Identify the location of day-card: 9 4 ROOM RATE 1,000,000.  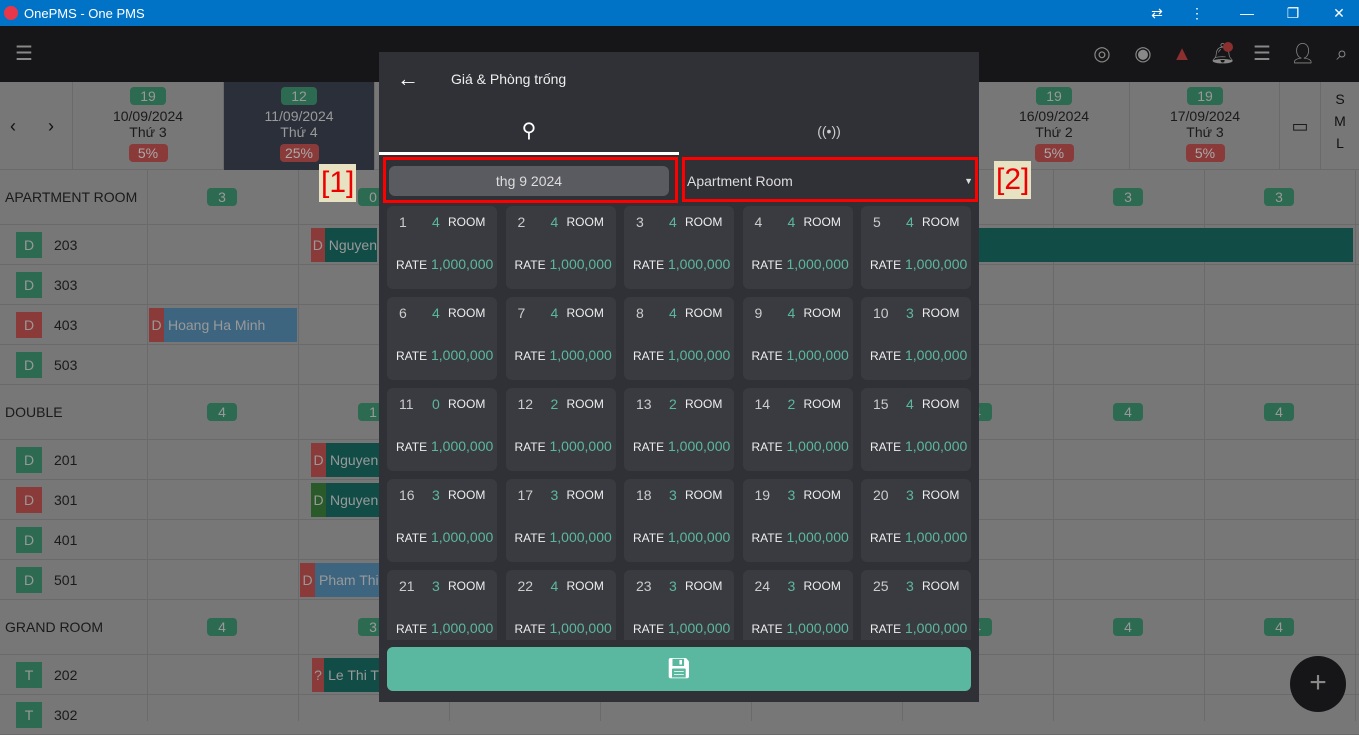
(797, 338).